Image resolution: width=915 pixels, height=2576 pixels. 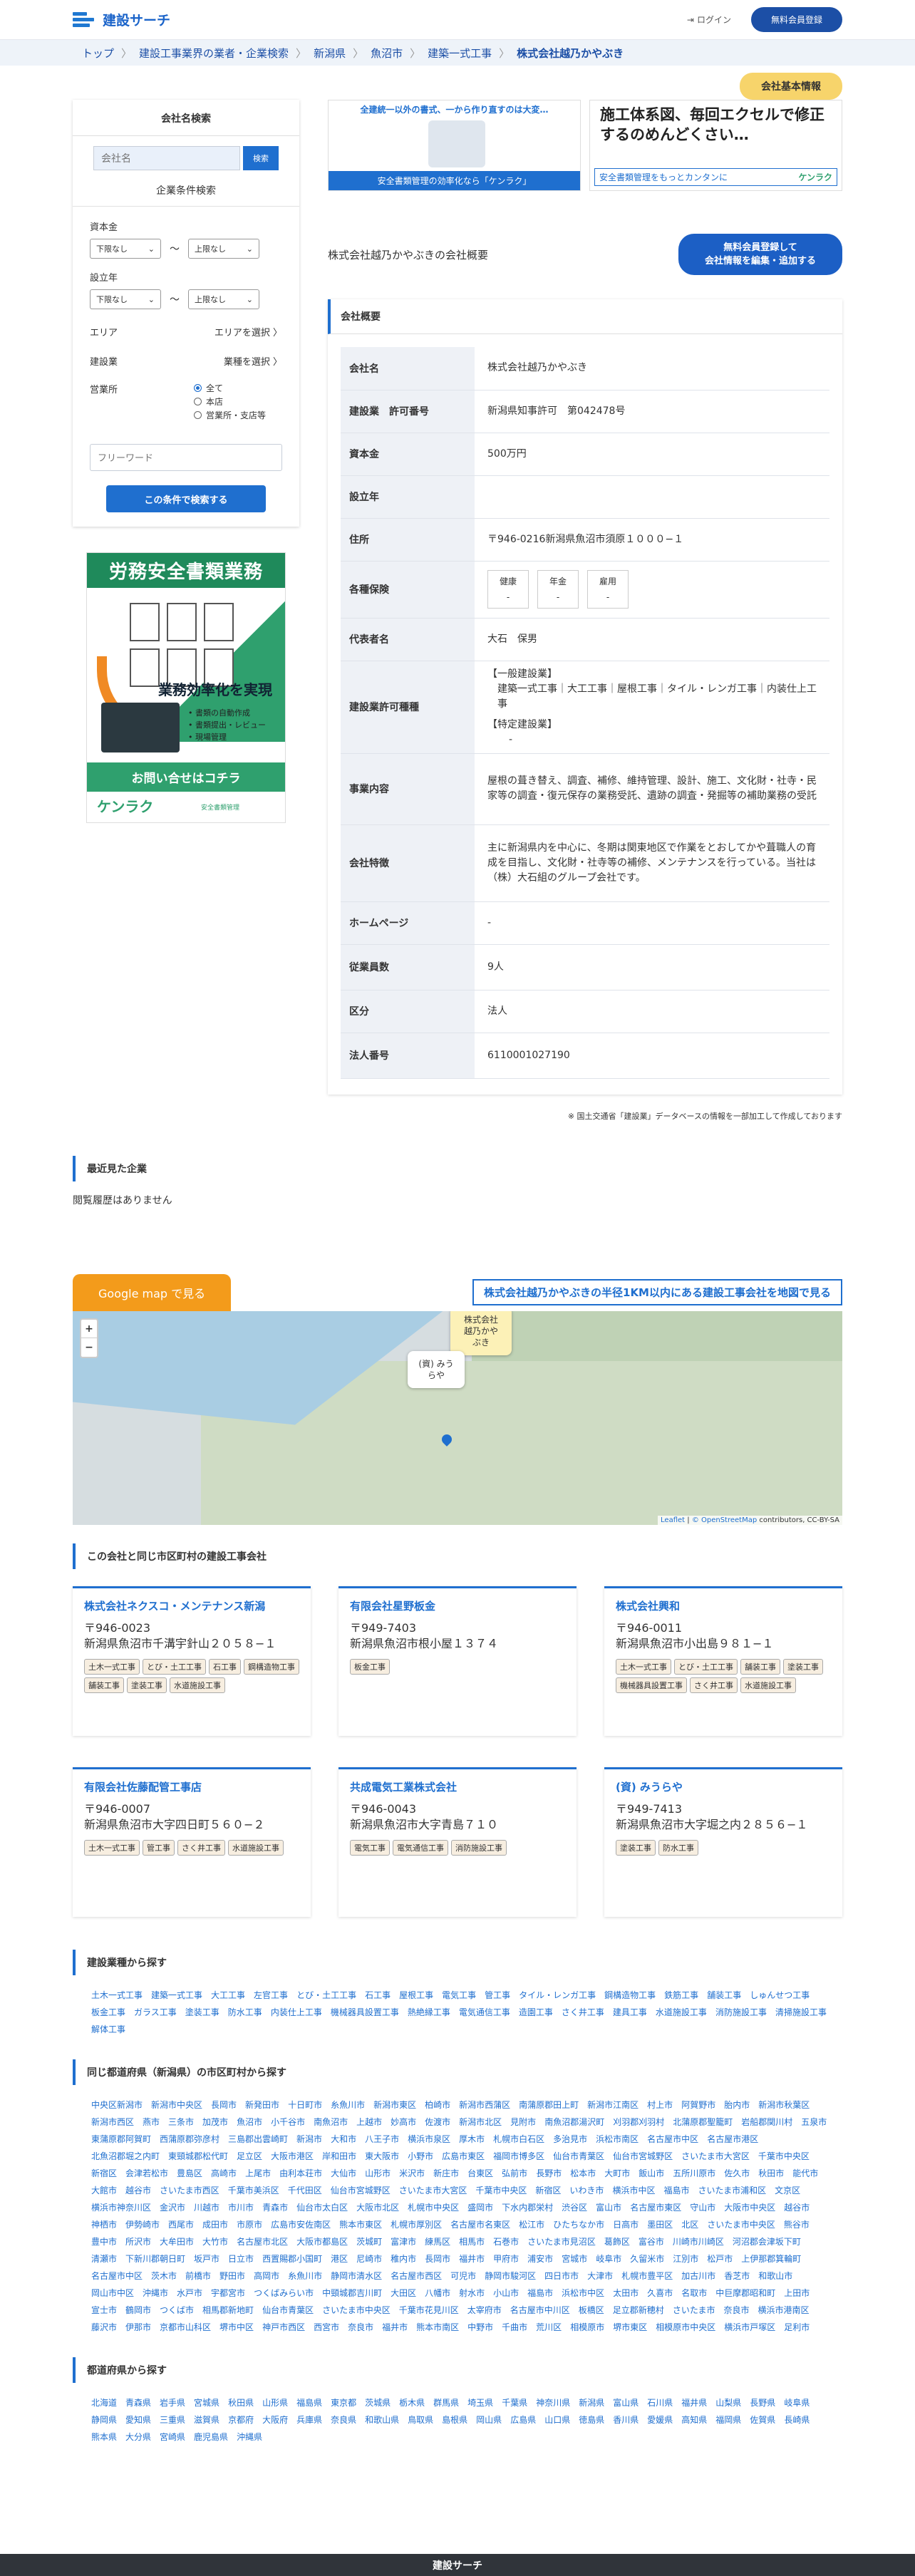 What do you see at coordinates (481, 1332) in the screenshot?
I see `map-popup-current: 株式会社越乃かやぶき` at bounding box center [481, 1332].